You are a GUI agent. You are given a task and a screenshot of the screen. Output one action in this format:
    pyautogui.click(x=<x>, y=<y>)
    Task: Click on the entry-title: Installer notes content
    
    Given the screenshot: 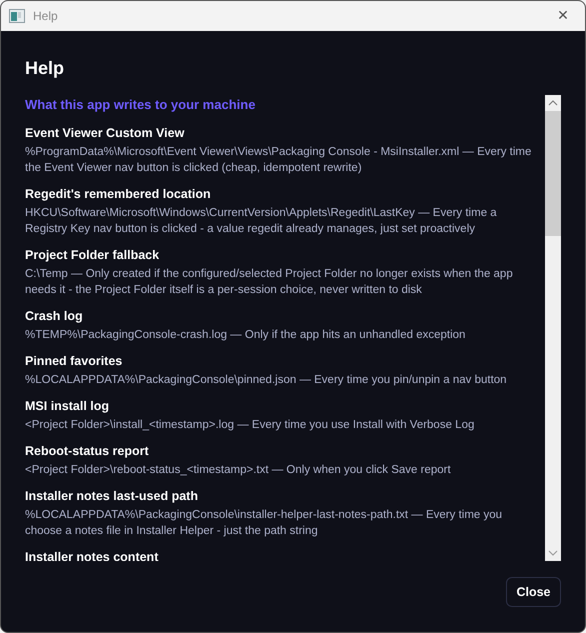 What is the action you would take?
    pyautogui.click(x=91, y=555)
    